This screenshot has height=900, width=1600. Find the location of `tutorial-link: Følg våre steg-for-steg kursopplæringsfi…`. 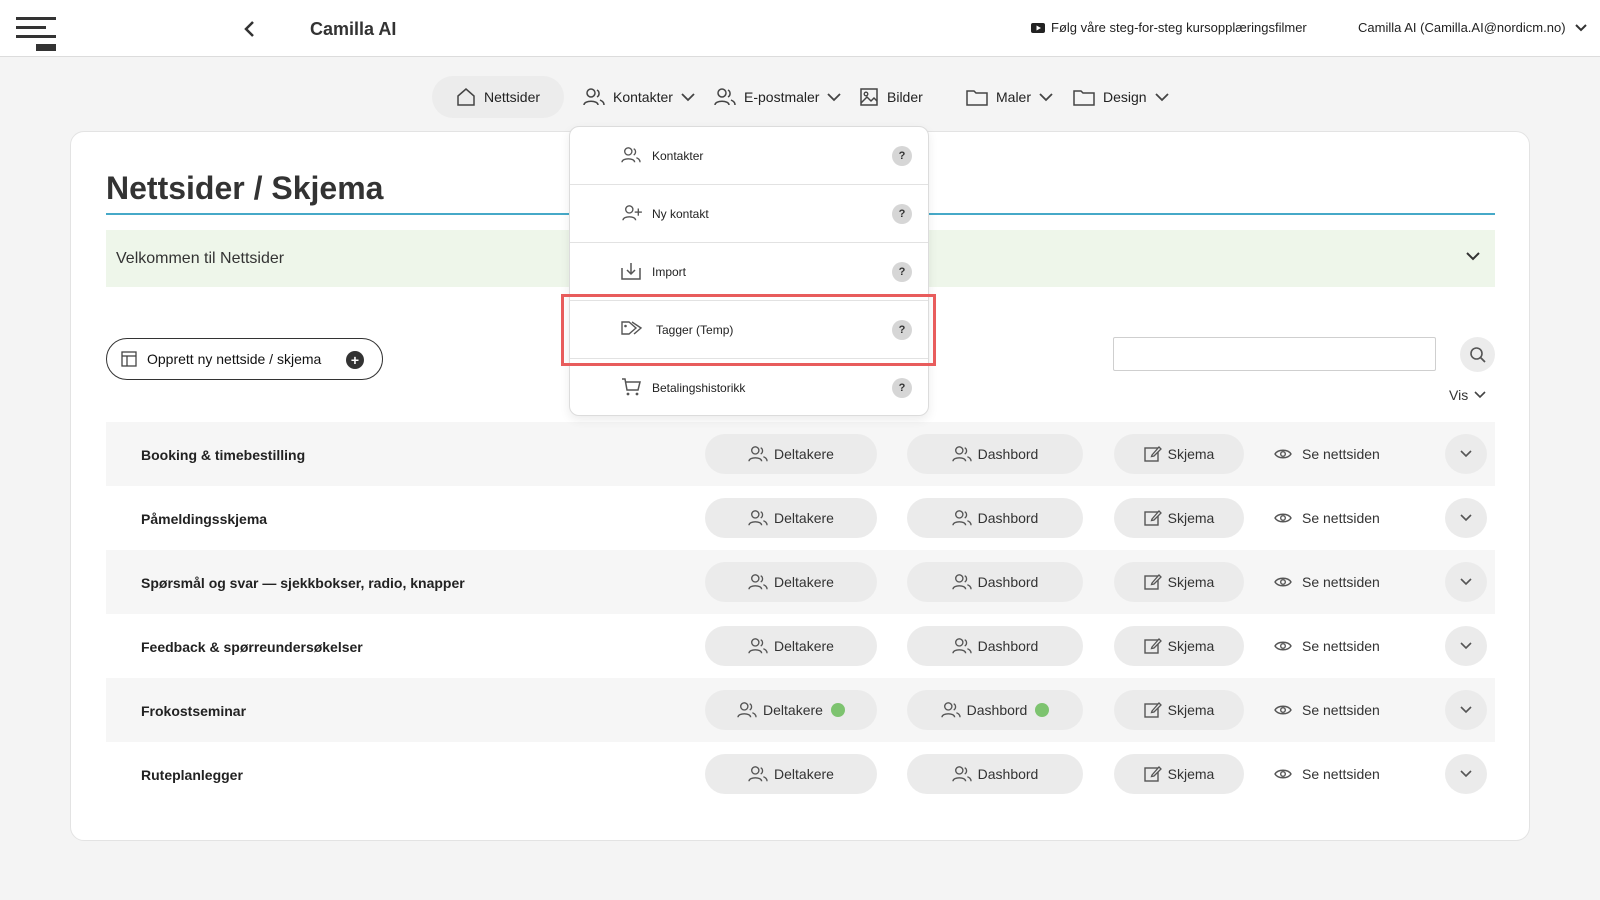

tutorial-link: Følg våre steg-for-steg kursopplæringsfi… is located at coordinates (1169, 27).